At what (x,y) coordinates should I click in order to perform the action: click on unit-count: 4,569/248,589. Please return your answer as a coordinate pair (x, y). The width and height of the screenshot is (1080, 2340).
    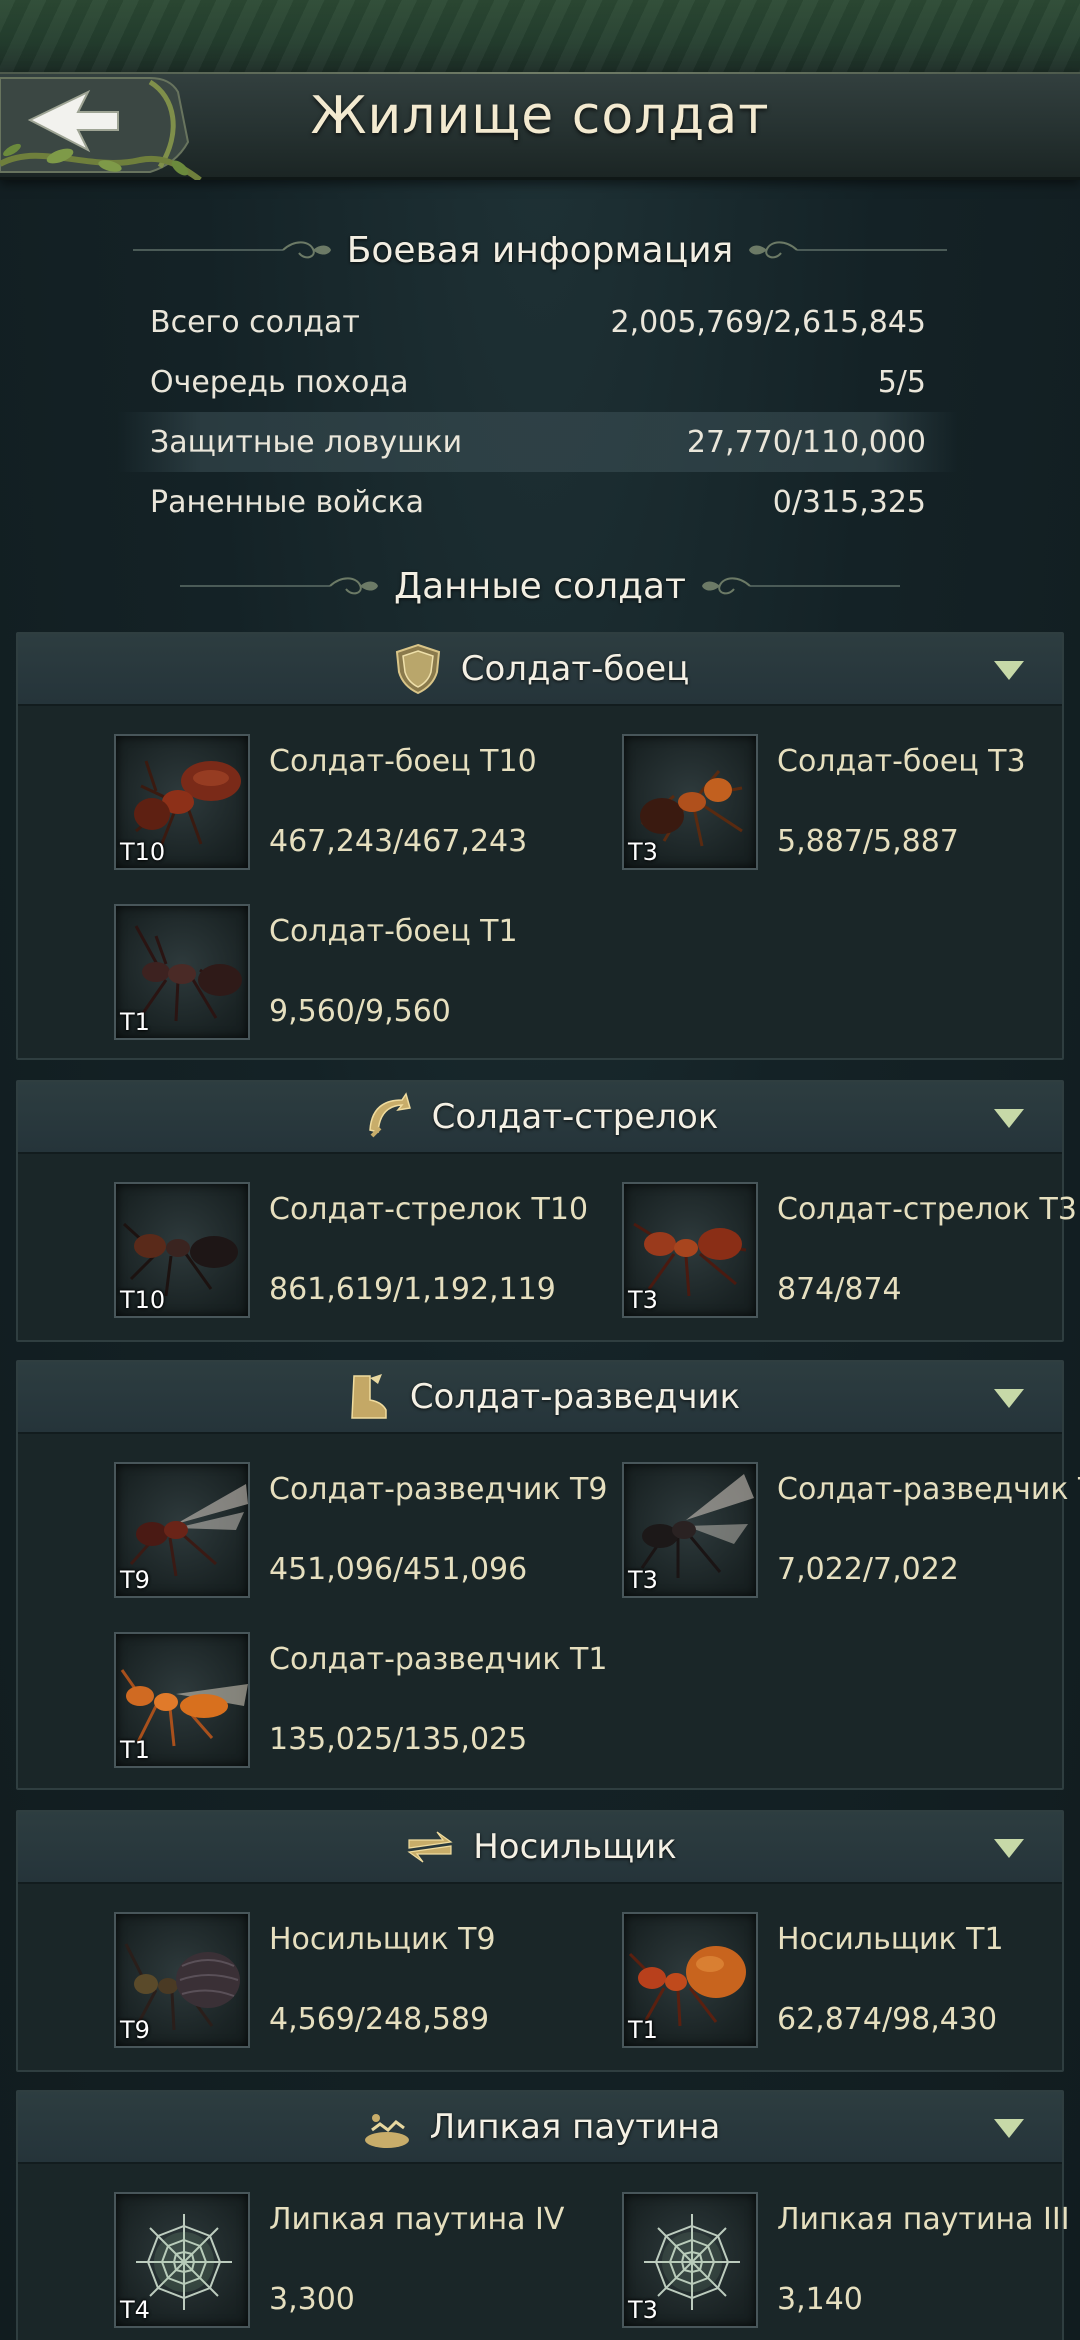
    Looking at the image, I should click on (379, 2019).